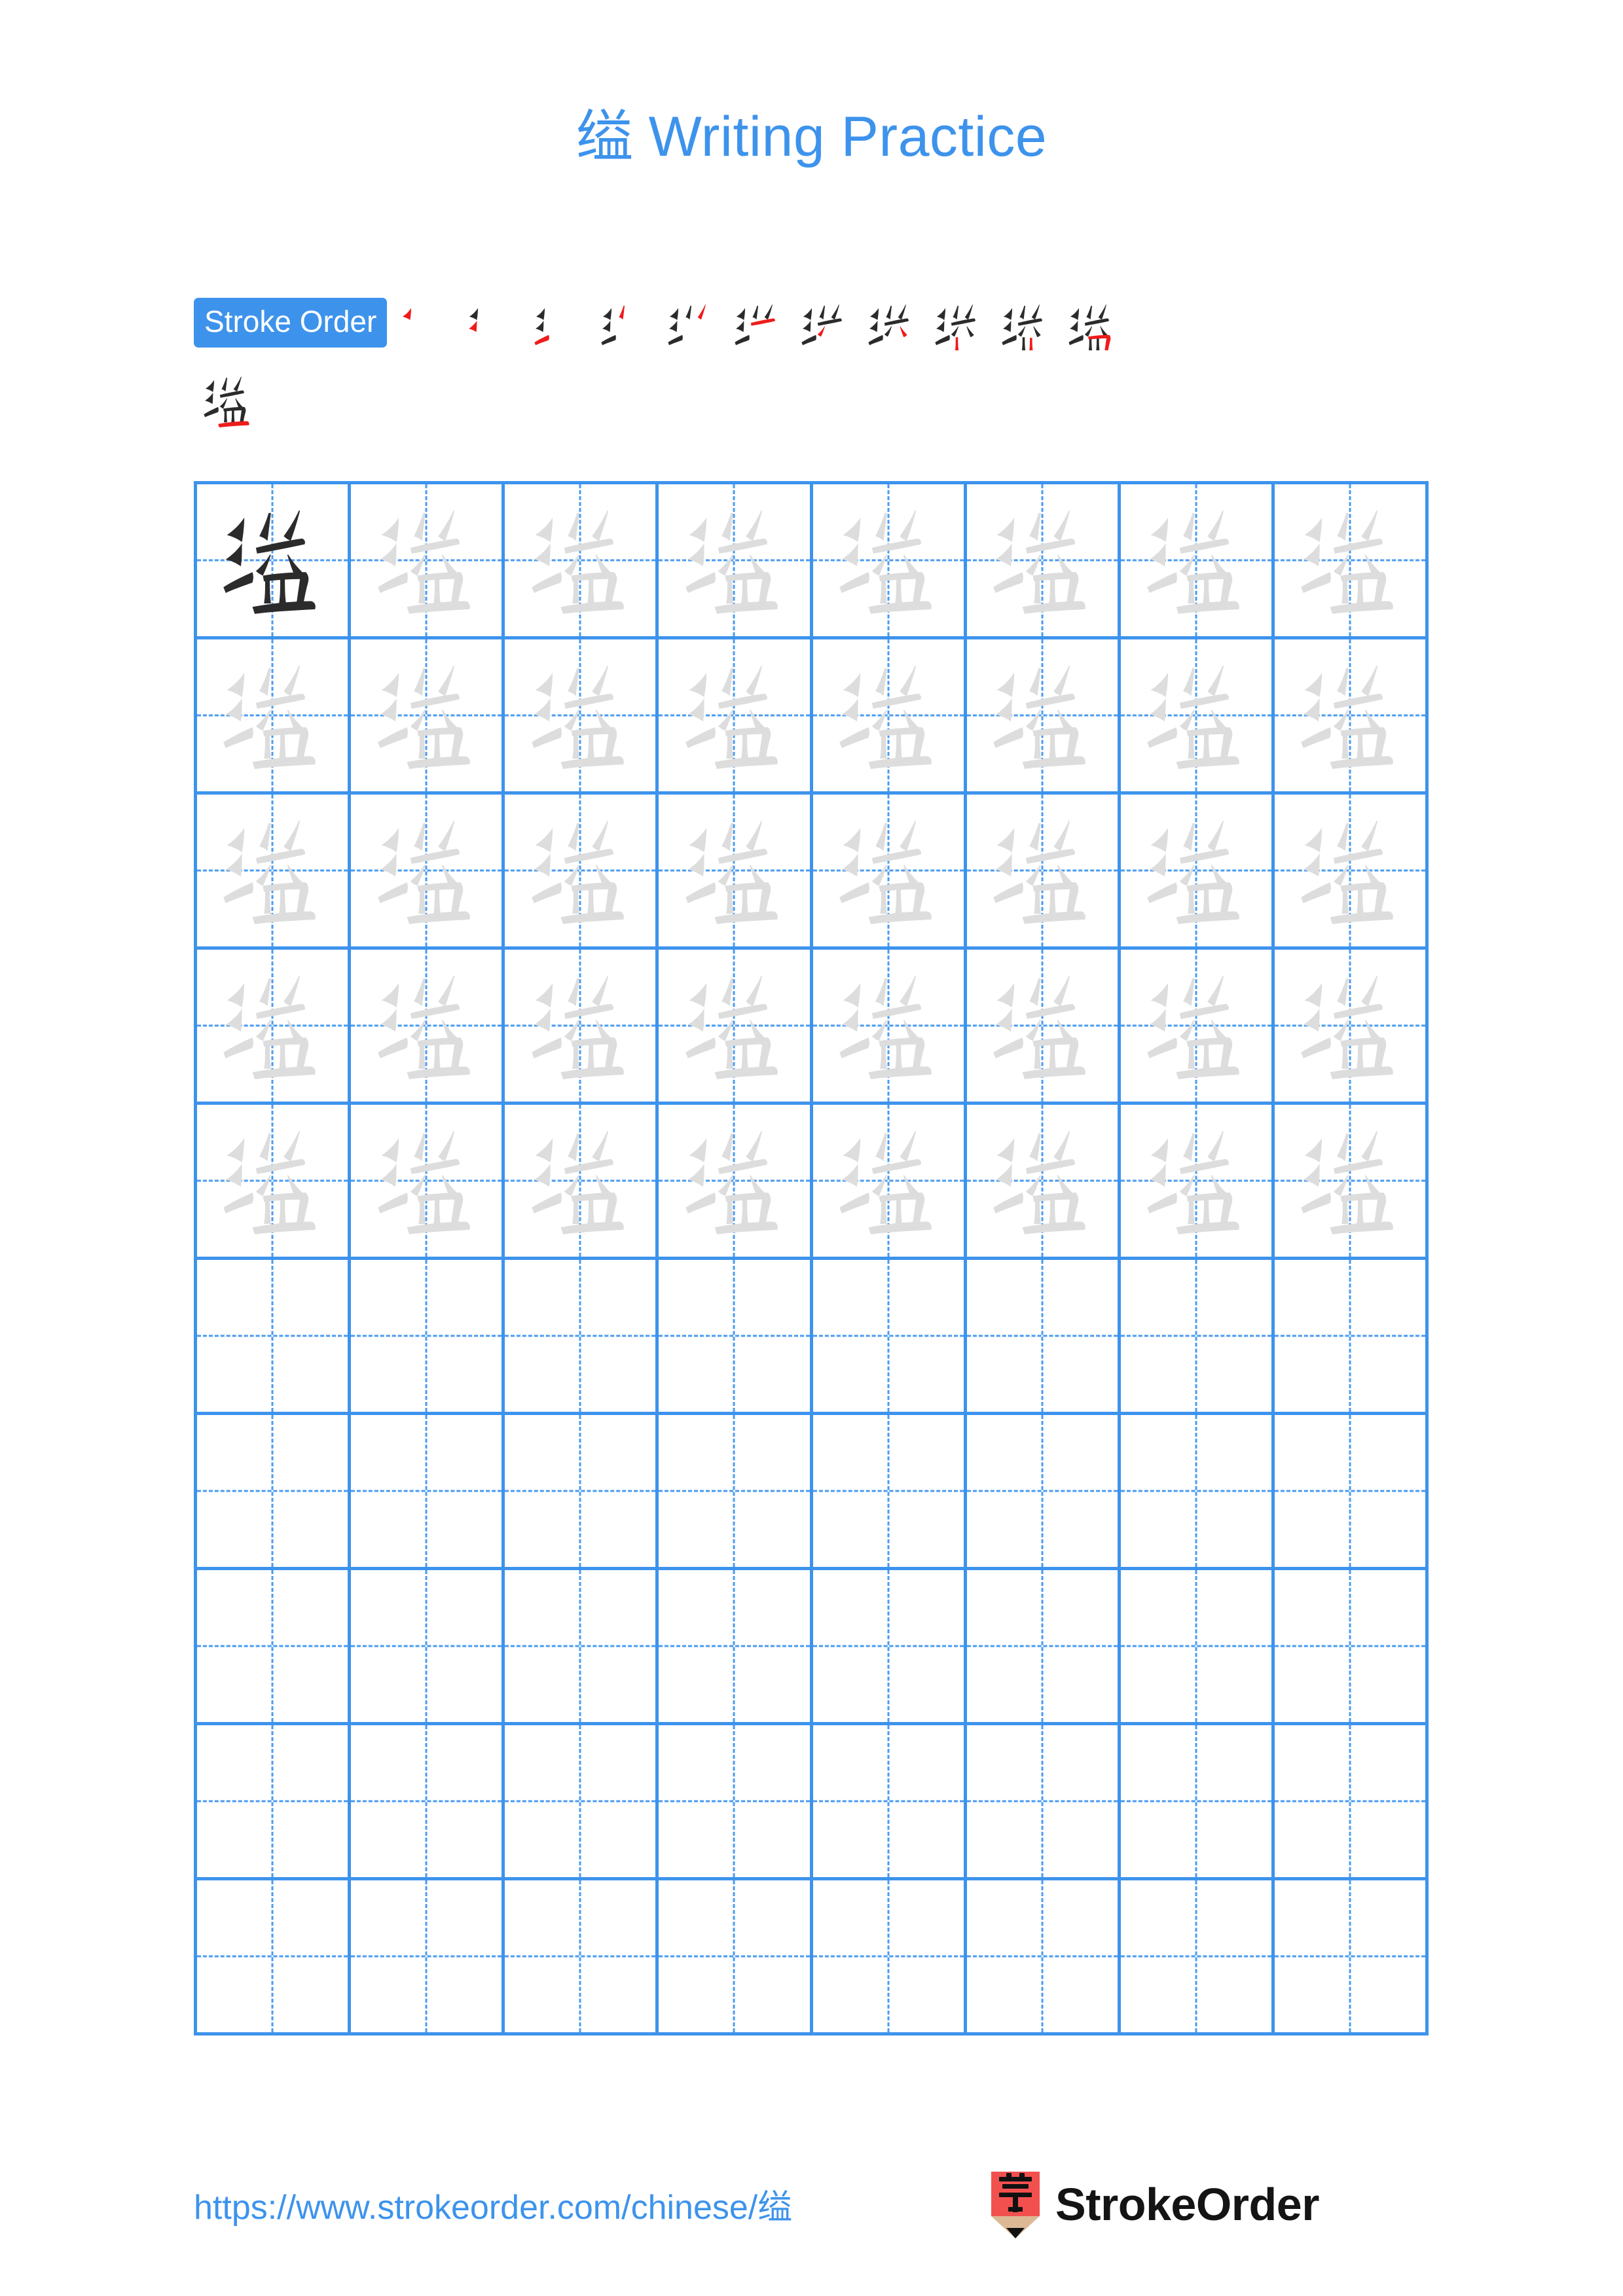 This screenshot has height=2296, width=1623. Describe the element at coordinates (1197, 1182) in the screenshot. I see `practice-cell-r5-c7` at that location.